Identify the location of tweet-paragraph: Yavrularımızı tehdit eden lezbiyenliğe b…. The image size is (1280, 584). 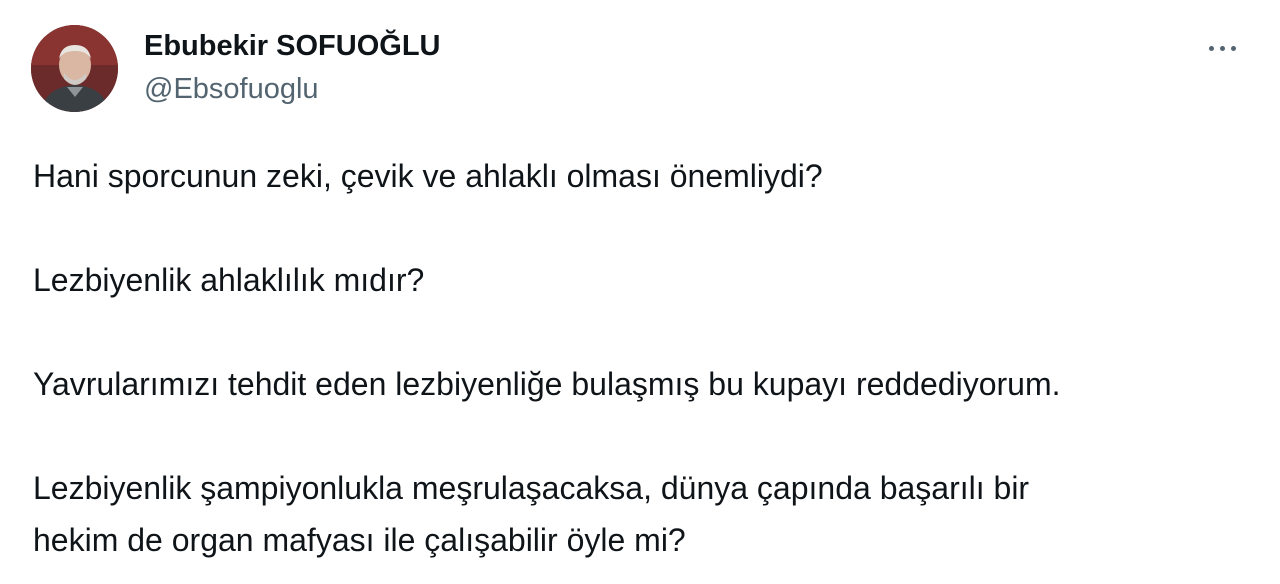
(547, 384).